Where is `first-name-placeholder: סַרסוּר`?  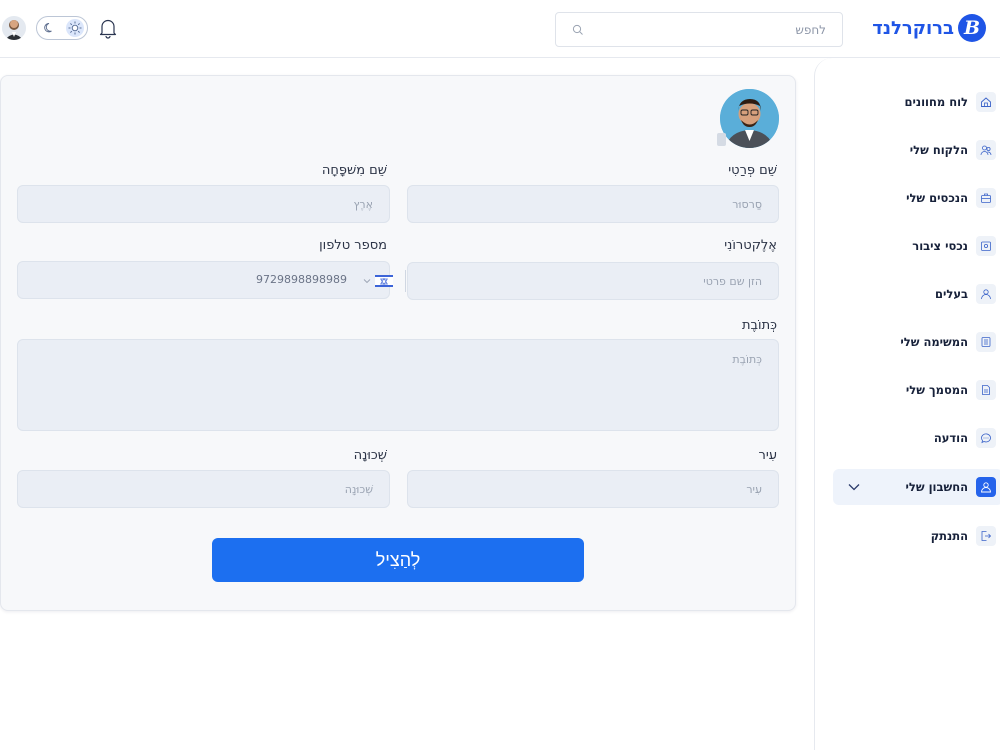 first-name-placeholder: סַרסוּר is located at coordinates (747, 204).